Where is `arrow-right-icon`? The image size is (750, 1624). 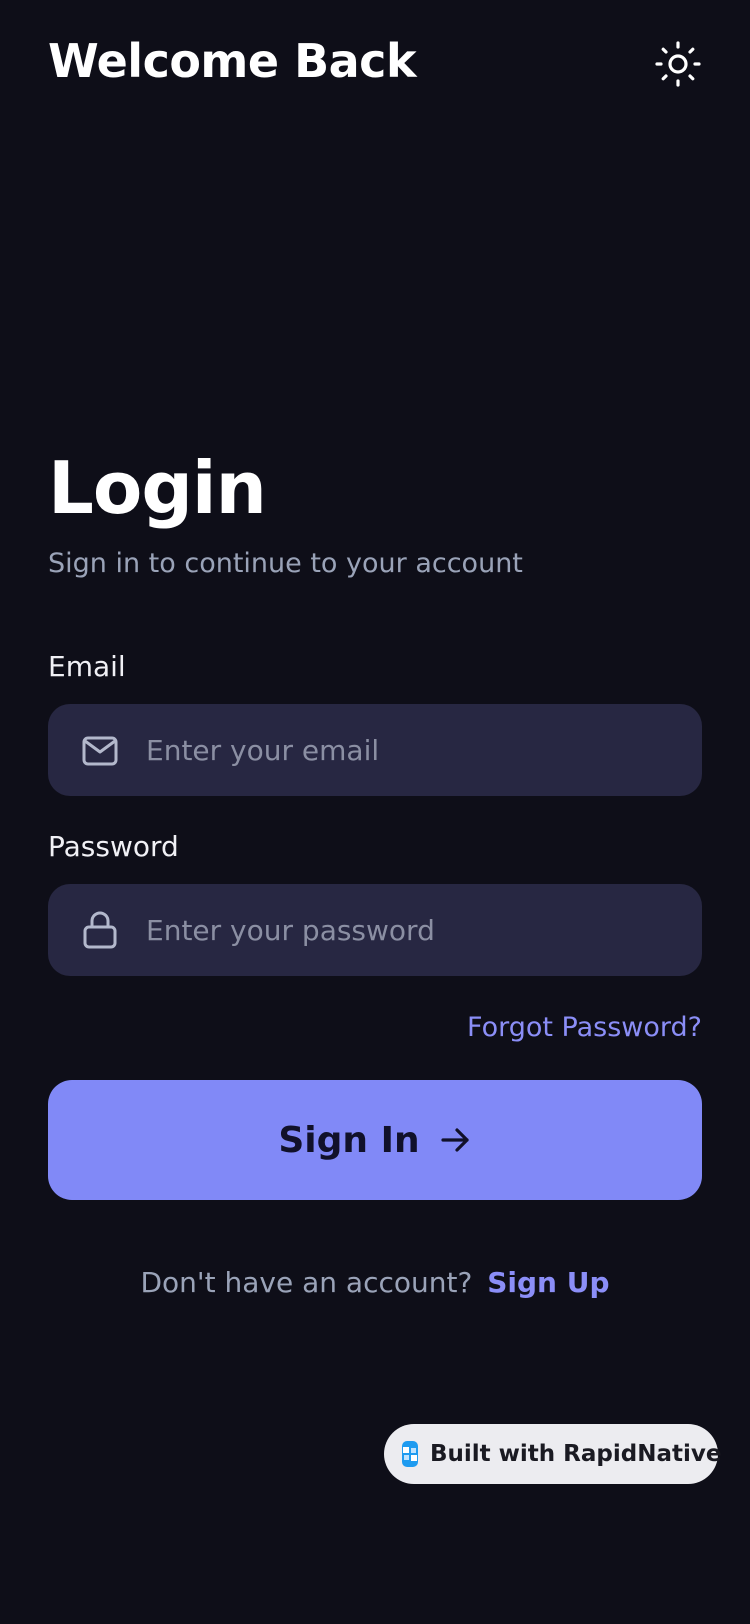 arrow-right-icon is located at coordinates (455, 1140).